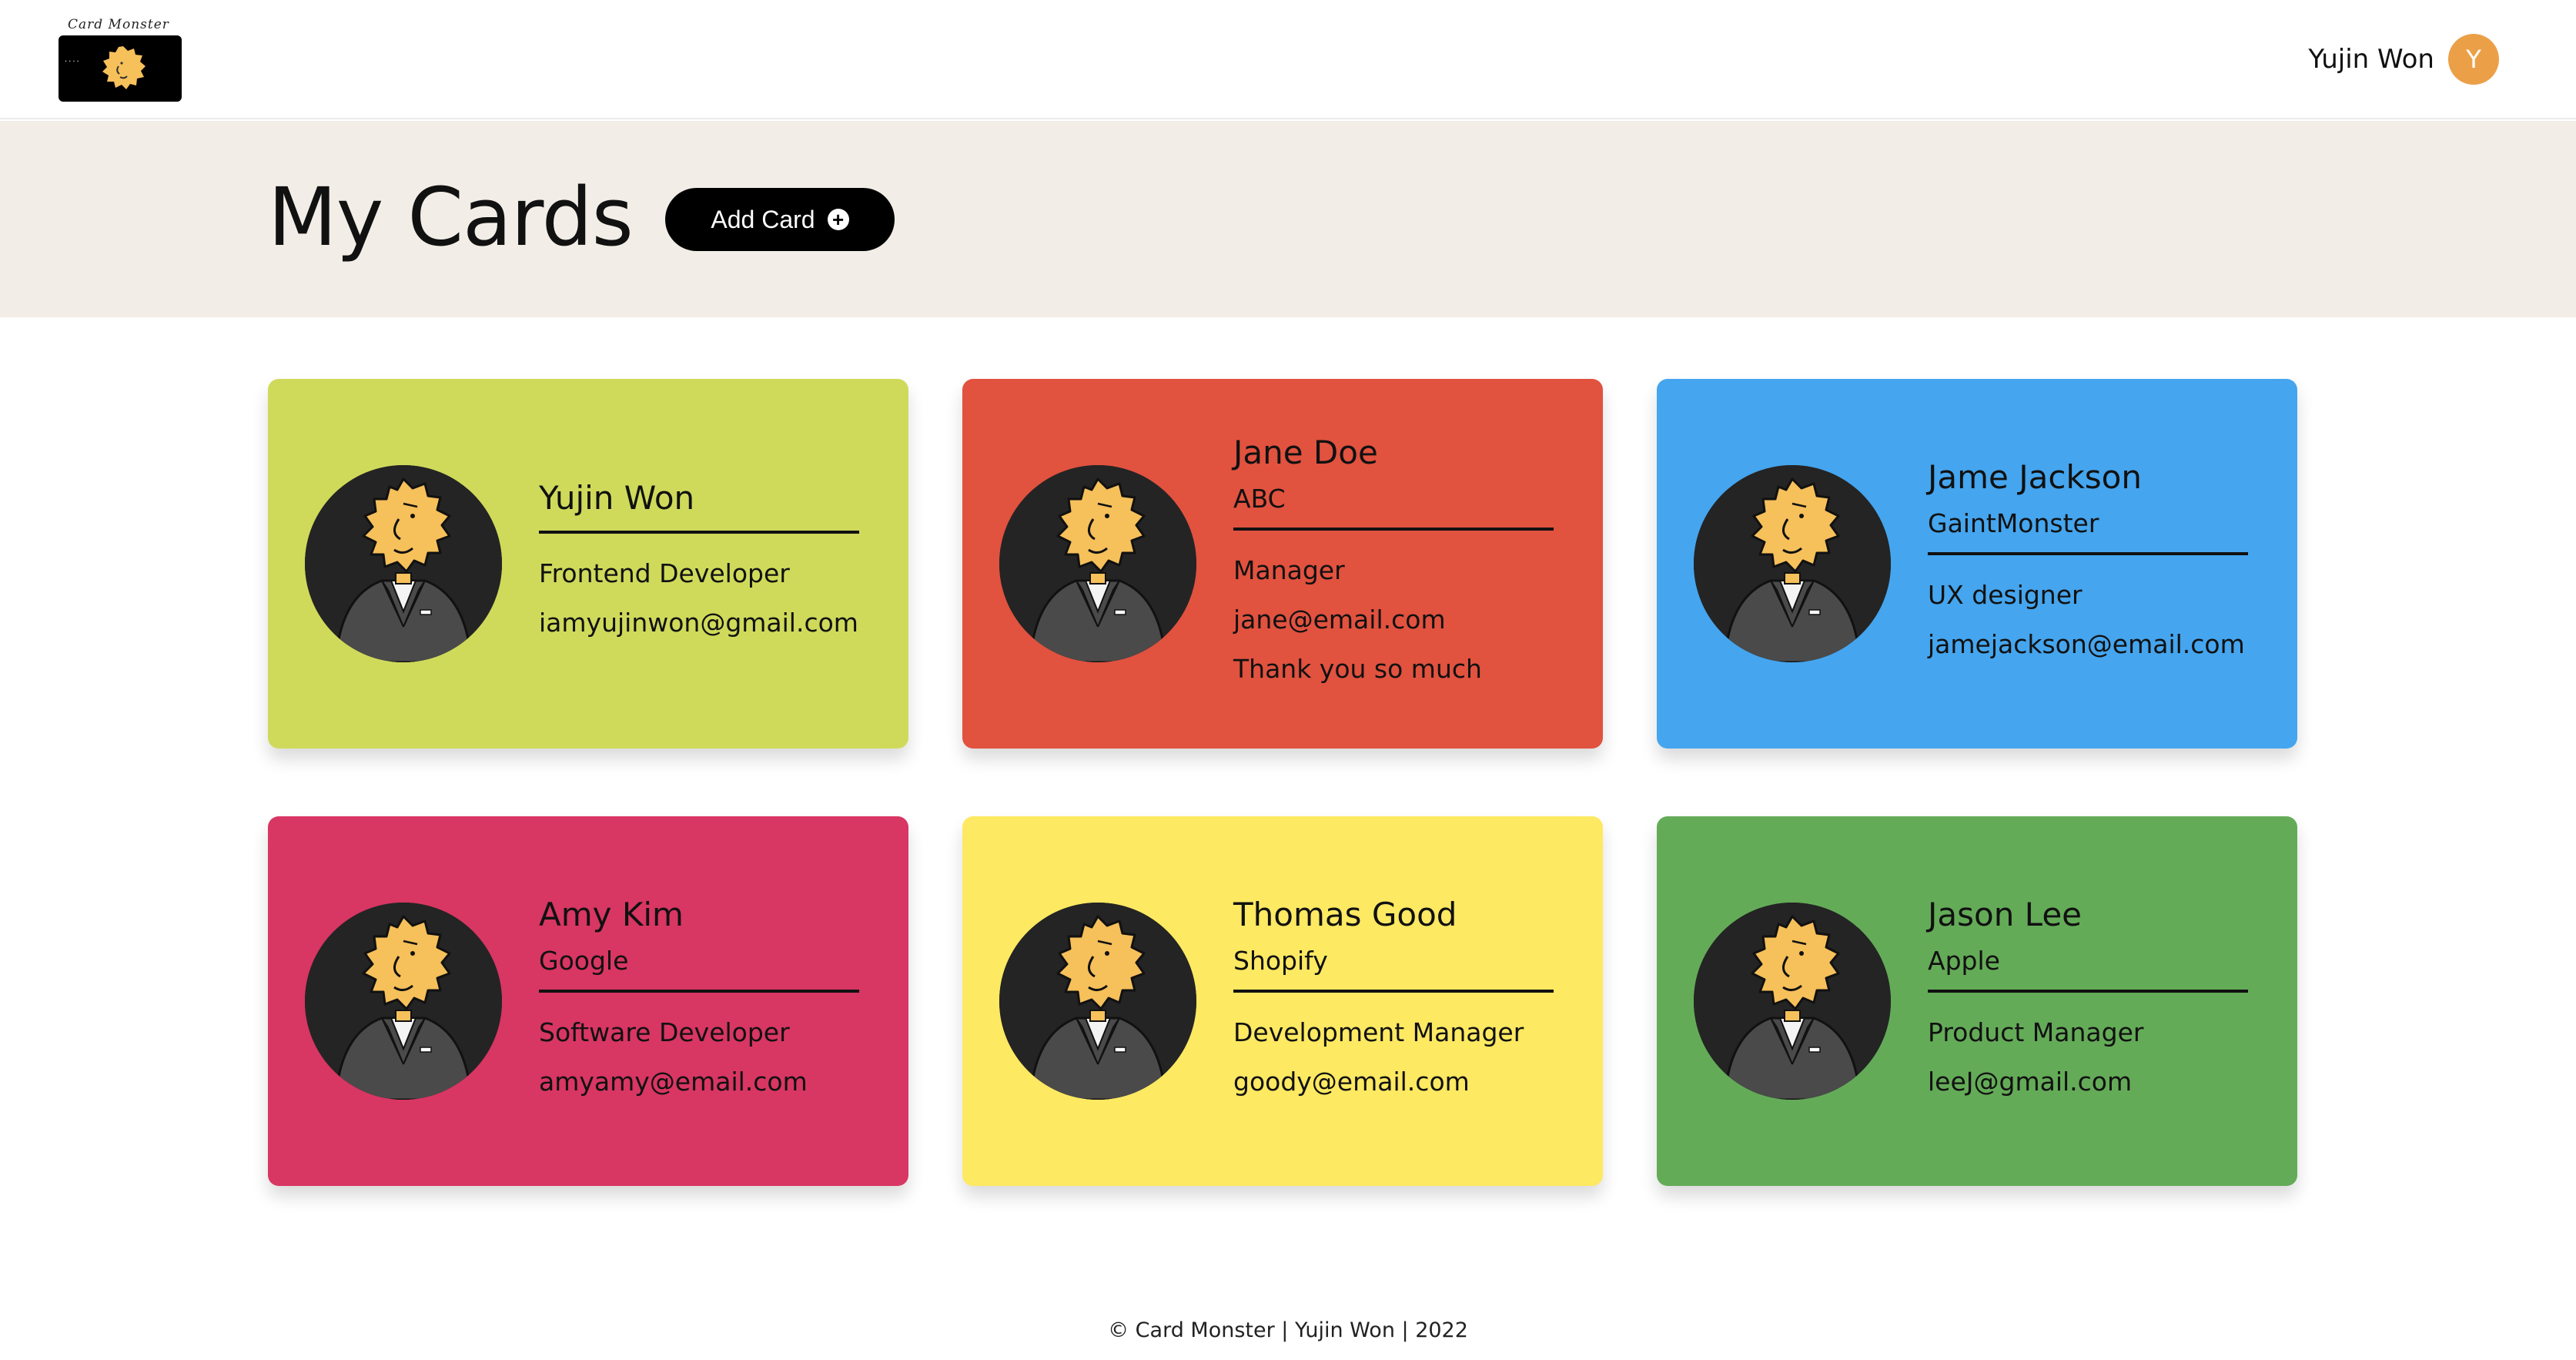 The height and width of the screenshot is (1360, 2576). I want to click on card-name: Jason Lee, so click(2006, 914).